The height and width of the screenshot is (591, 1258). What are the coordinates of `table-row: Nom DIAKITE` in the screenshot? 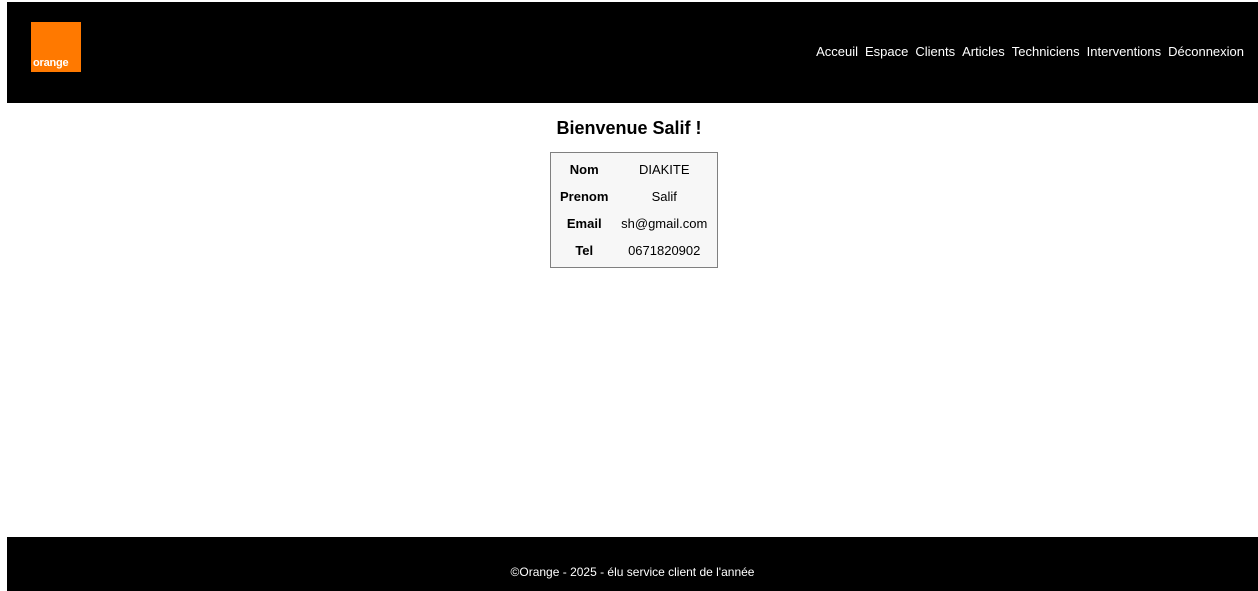 It's located at (634, 169).